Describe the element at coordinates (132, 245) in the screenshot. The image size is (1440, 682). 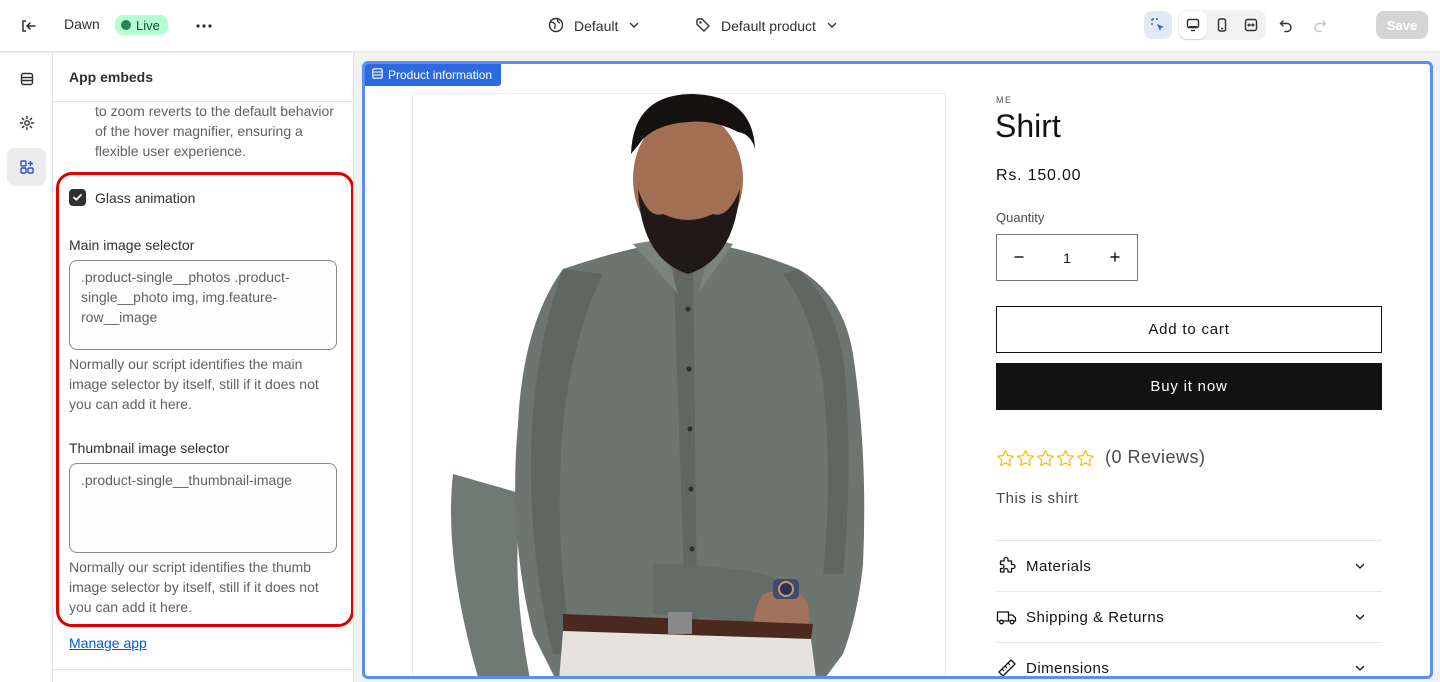
I see `main-image-selector-label: Main image selector` at that location.